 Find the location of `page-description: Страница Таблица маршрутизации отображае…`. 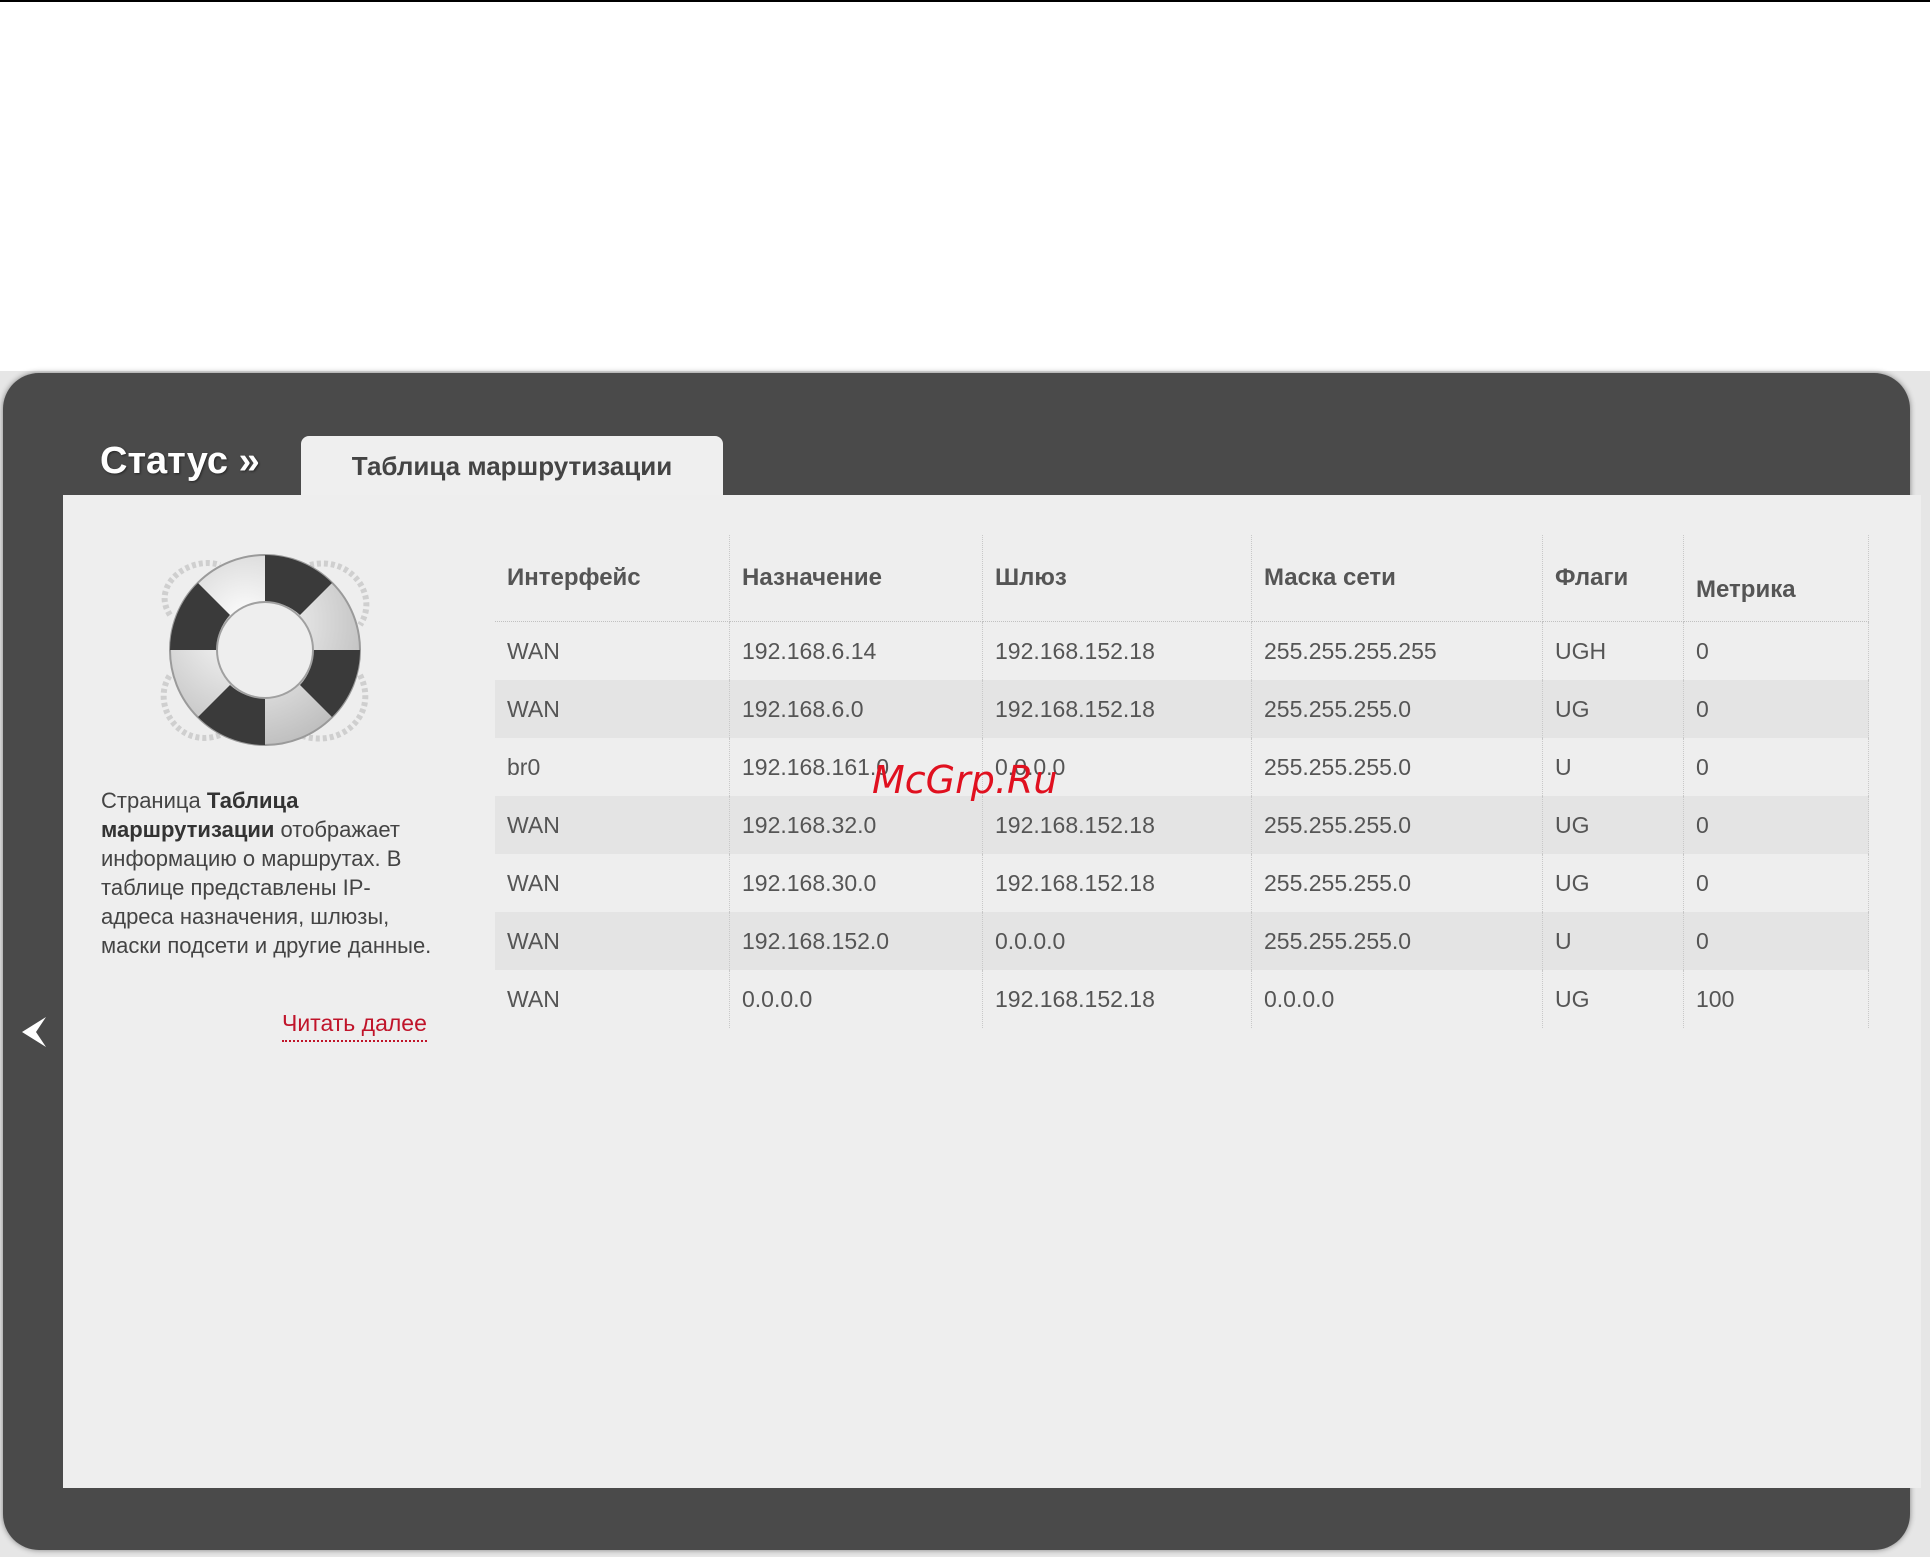

page-description: Страница Таблица маршрутизации отображае… is located at coordinates (271, 873).